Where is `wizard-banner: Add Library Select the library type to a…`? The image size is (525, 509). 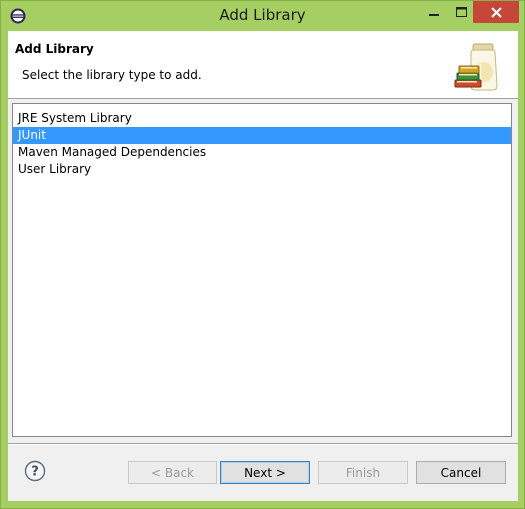 wizard-banner: Add Library Select the library type to a… is located at coordinates (263, 65).